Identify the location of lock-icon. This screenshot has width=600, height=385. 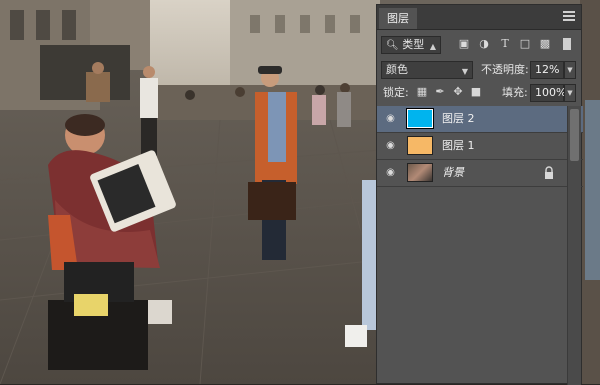
(549, 172).